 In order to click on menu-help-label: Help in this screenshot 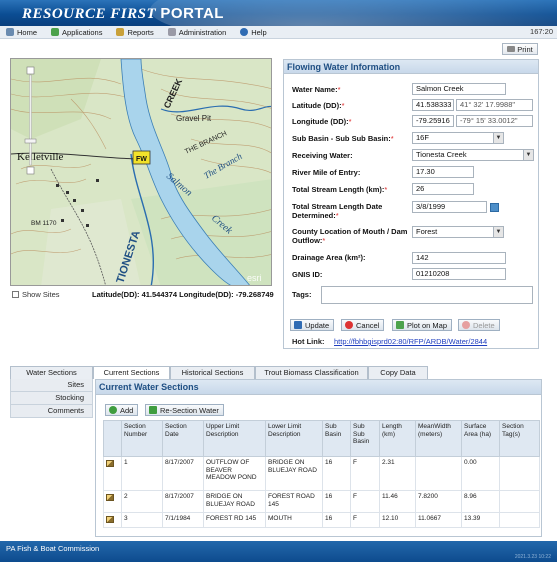, I will do `click(259, 32)`.